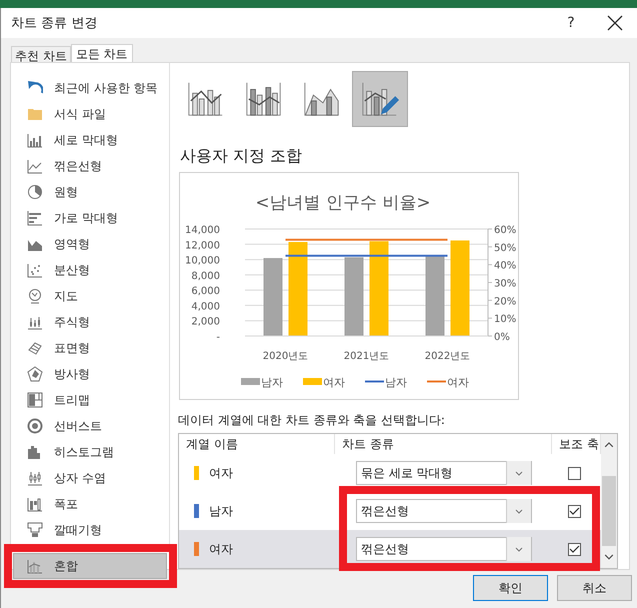  I want to click on series-row: 여자 묶은 세로 막대형, so click(390, 473).